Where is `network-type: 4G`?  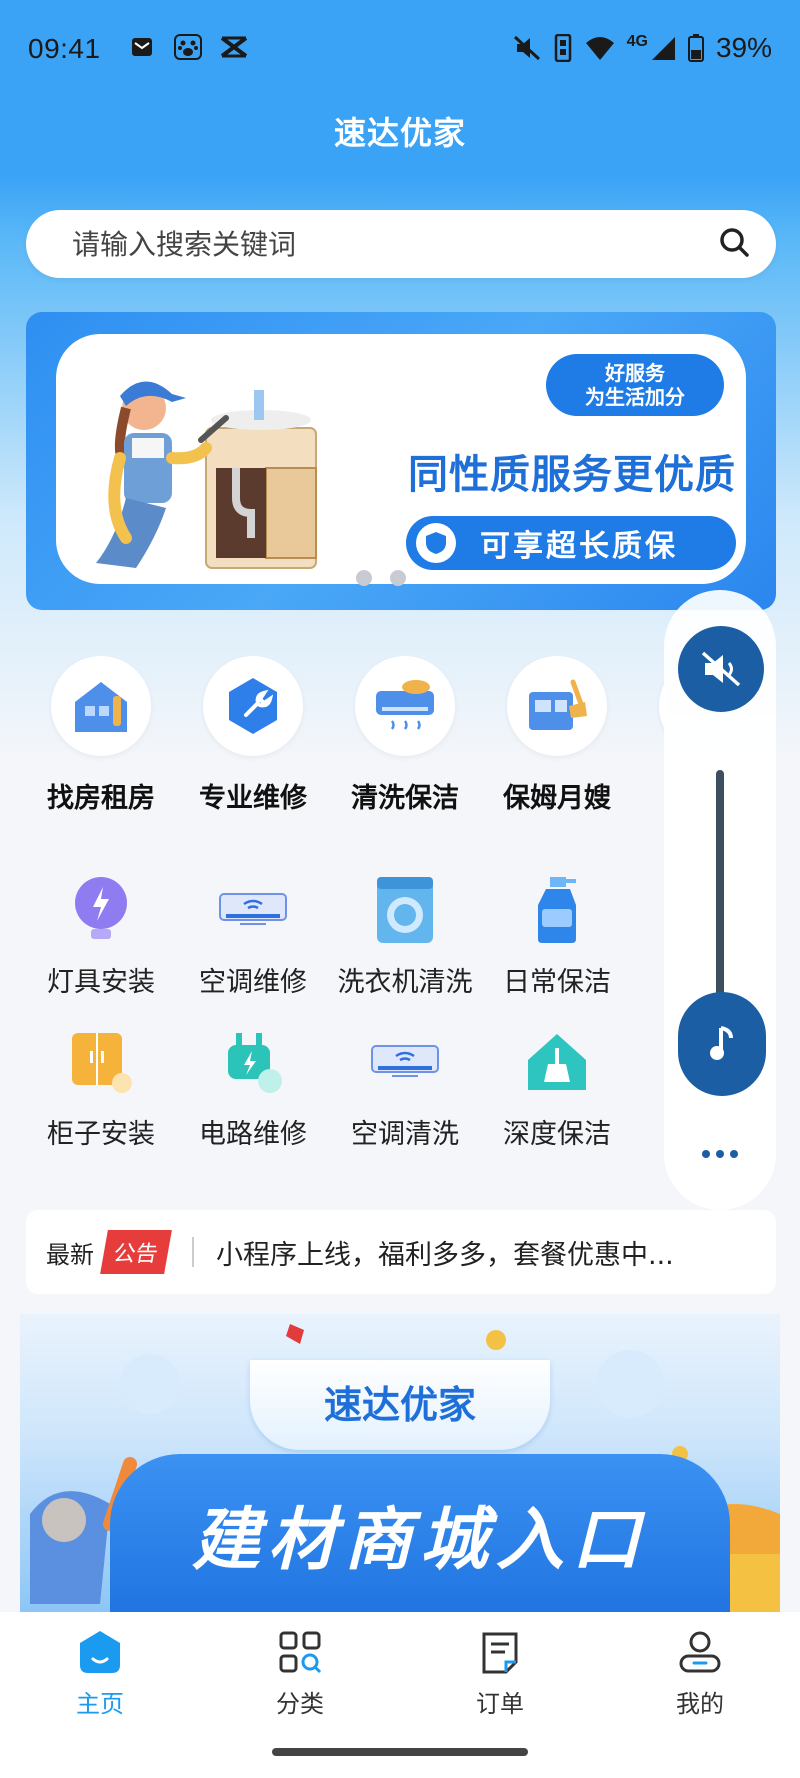 network-type: 4G is located at coordinates (637, 41).